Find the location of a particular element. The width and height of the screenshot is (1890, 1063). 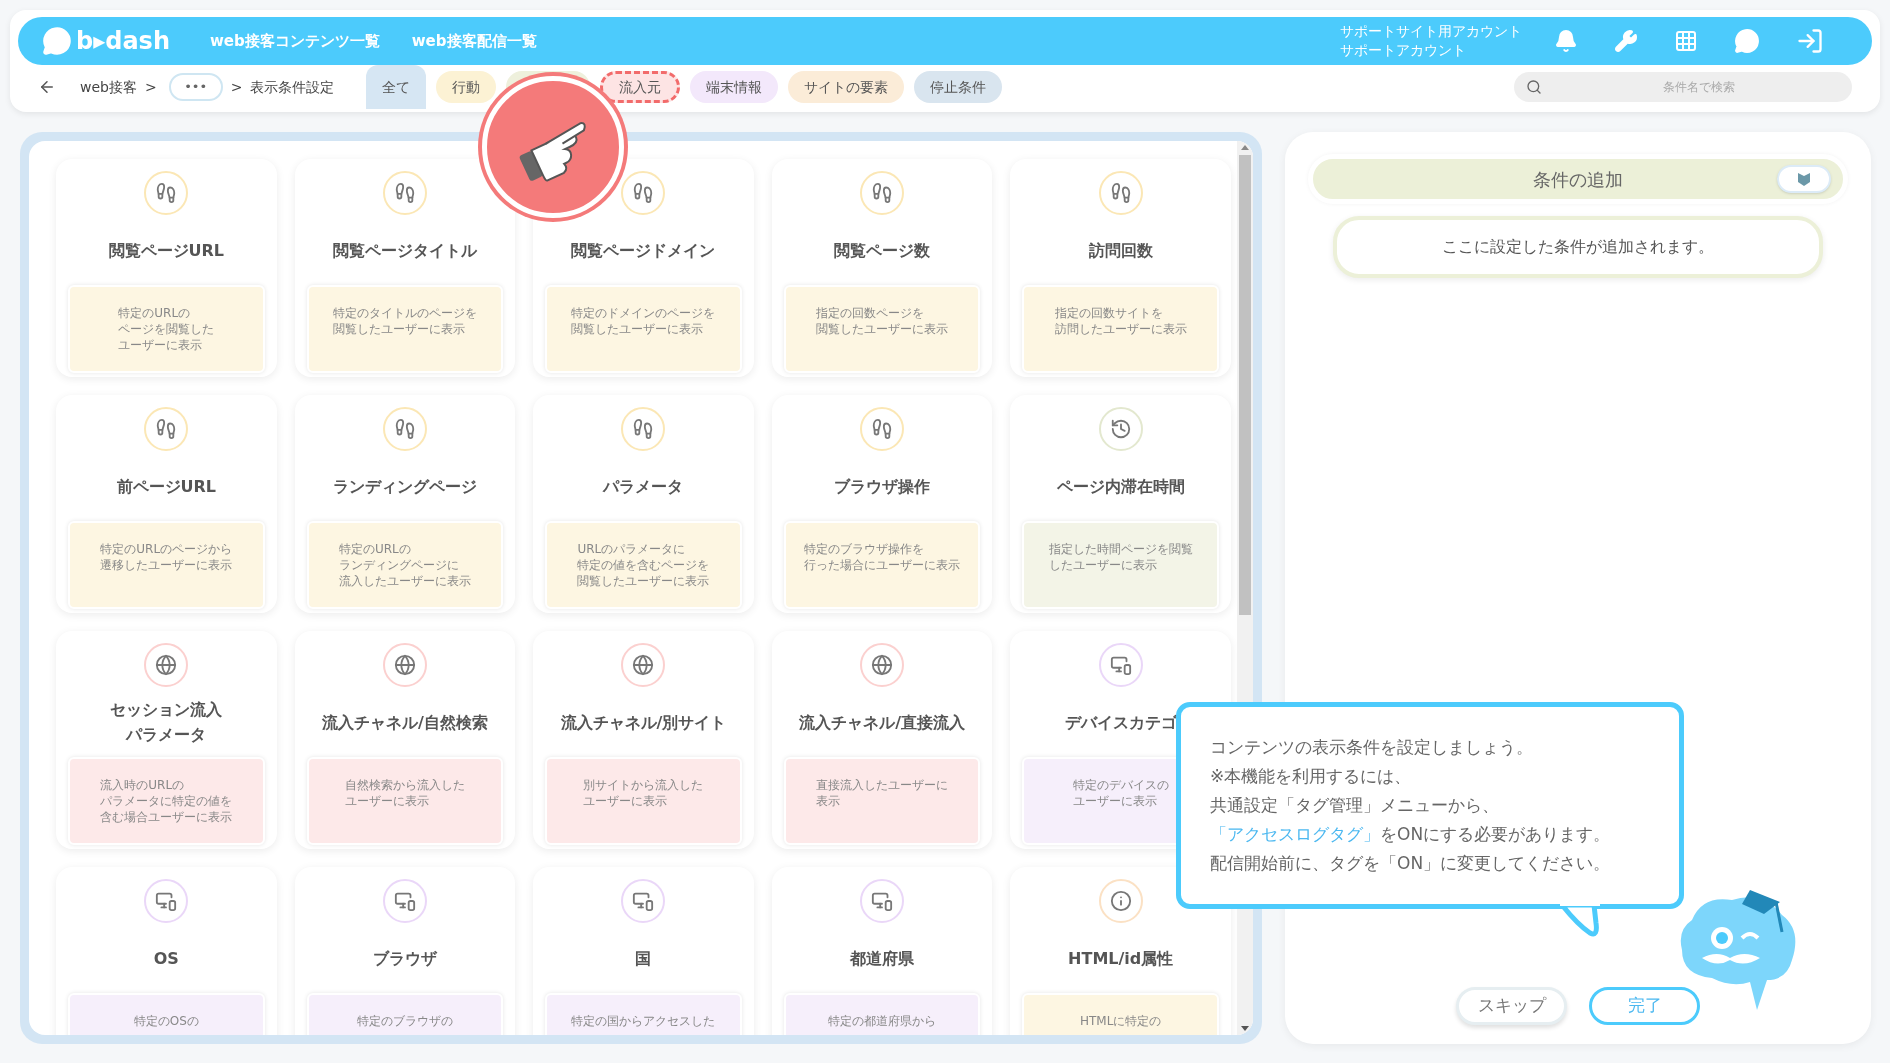

description-line: 指定の回数ページを is located at coordinates (870, 313).